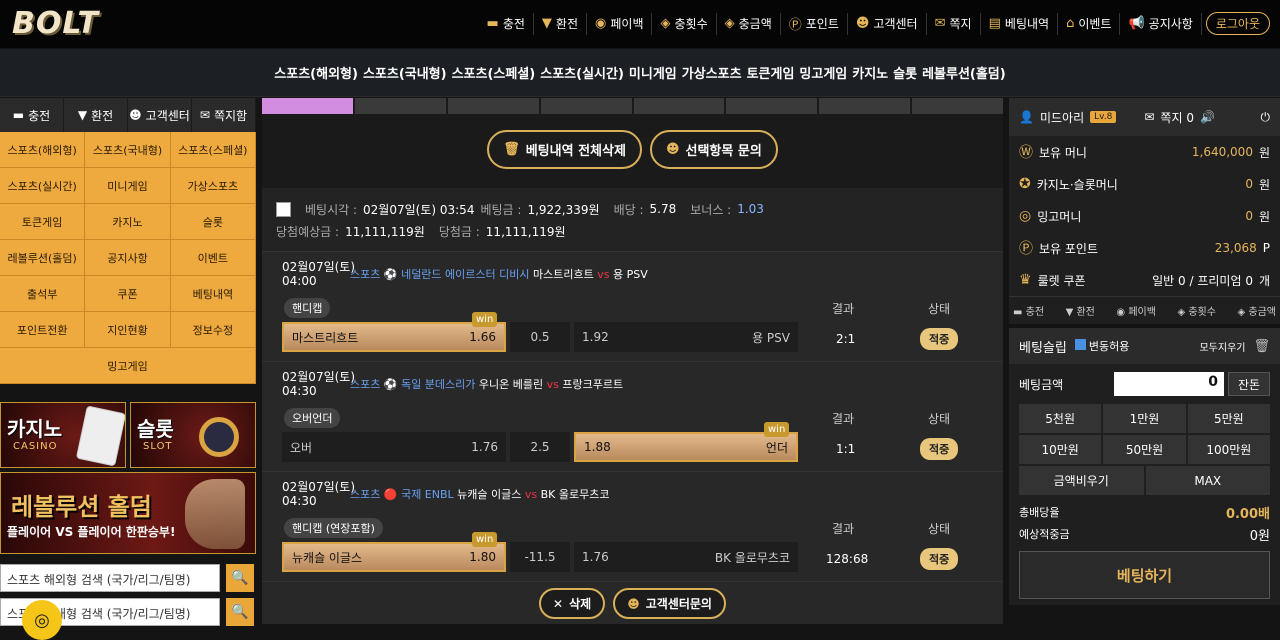 The image size is (1280, 640). I want to click on quick-exchange: ▼ 환전, so click(1080, 310).